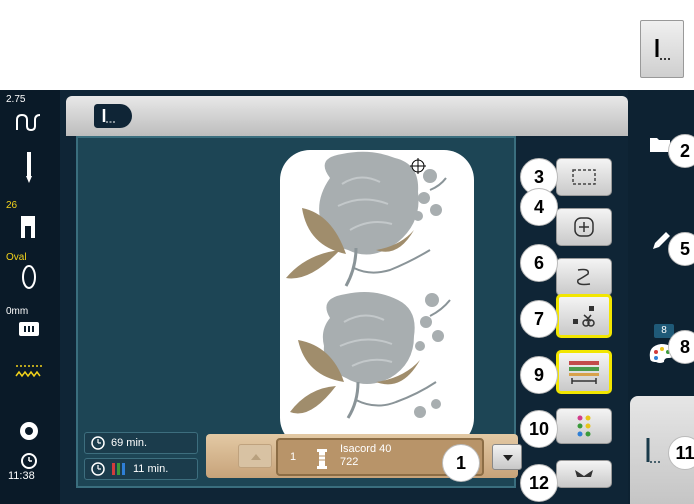 The height and width of the screenshot is (504, 694). What do you see at coordinates (28, 227) in the screenshot?
I see `presser-foot-type-icon` at bounding box center [28, 227].